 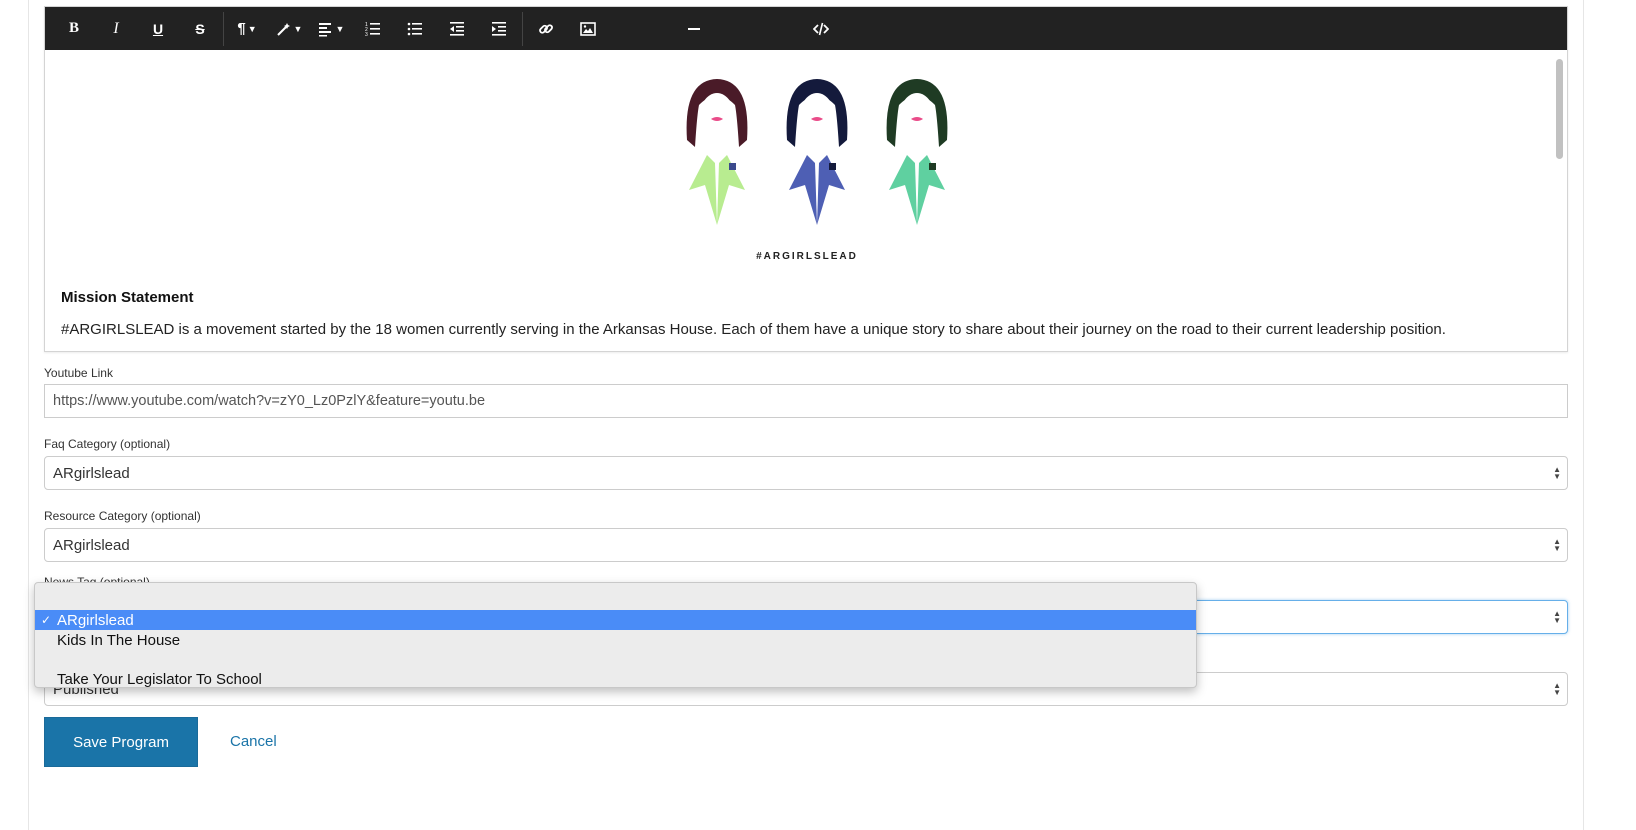 I want to click on youtube-link-label: Youtube Link, so click(x=78, y=373).